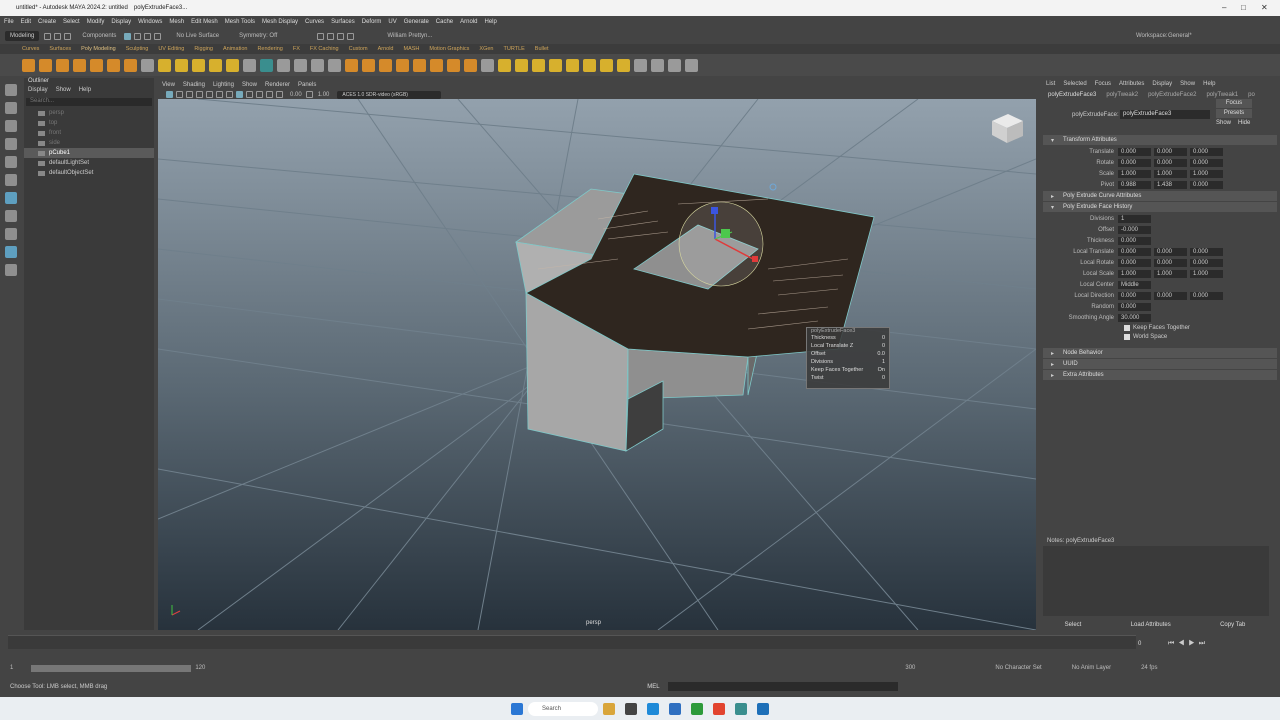 The image size is (1280, 720). I want to click on rotate-tool-icon, so click(11, 162).